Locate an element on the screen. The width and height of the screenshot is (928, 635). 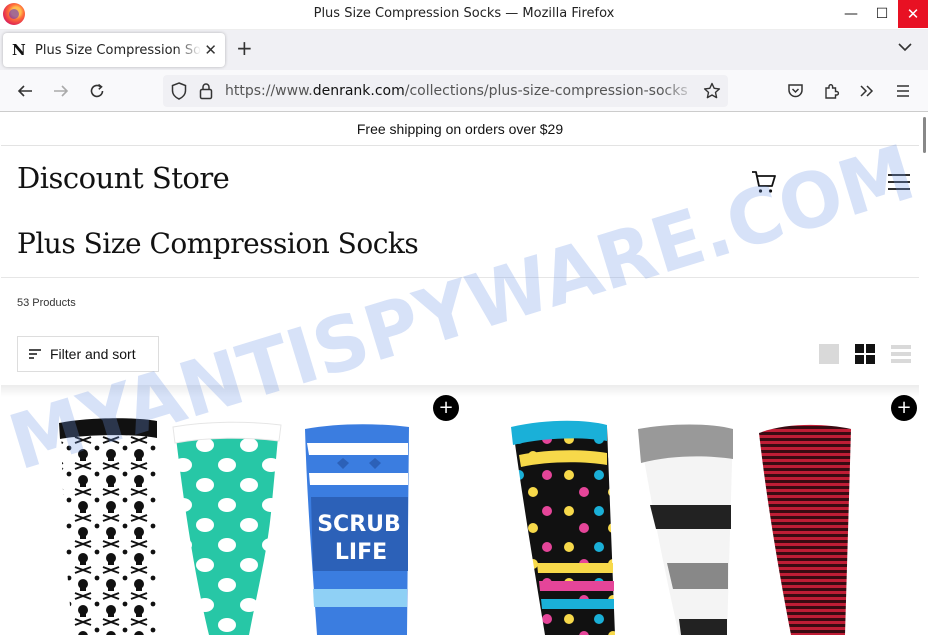
pocket-icon is located at coordinates (795, 91).